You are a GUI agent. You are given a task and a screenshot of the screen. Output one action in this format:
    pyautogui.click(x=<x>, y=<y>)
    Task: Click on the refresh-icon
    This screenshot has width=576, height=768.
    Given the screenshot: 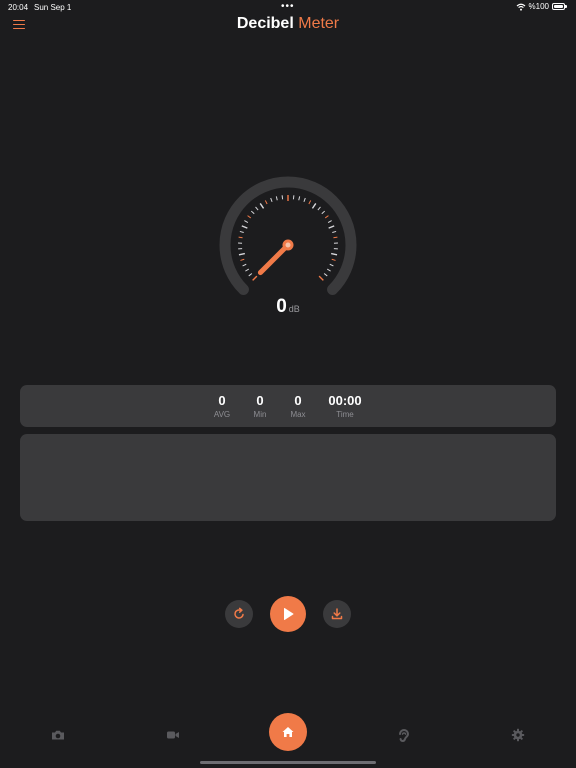 What is the action you would take?
    pyautogui.click(x=239, y=613)
    